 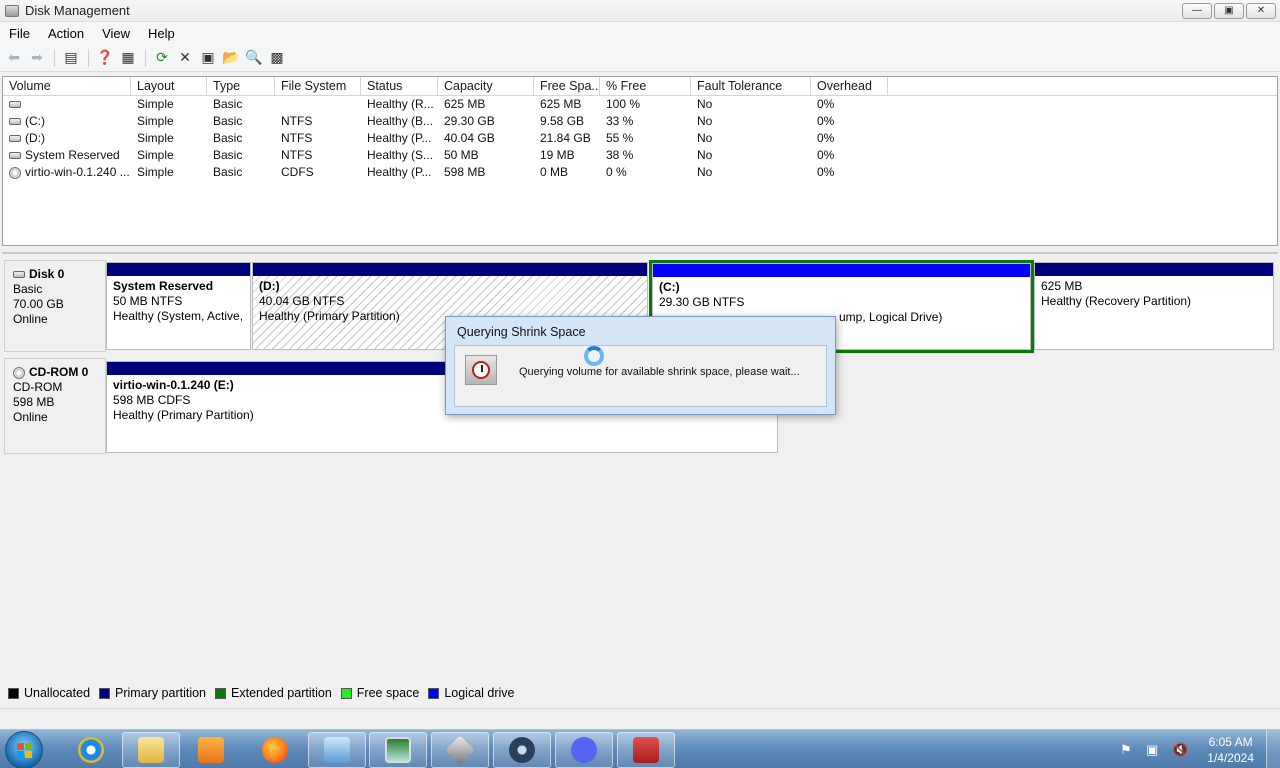 What do you see at coordinates (208, 58) in the screenshot?
I see `settings-icon: ▣` at bounding box center [208, 58].